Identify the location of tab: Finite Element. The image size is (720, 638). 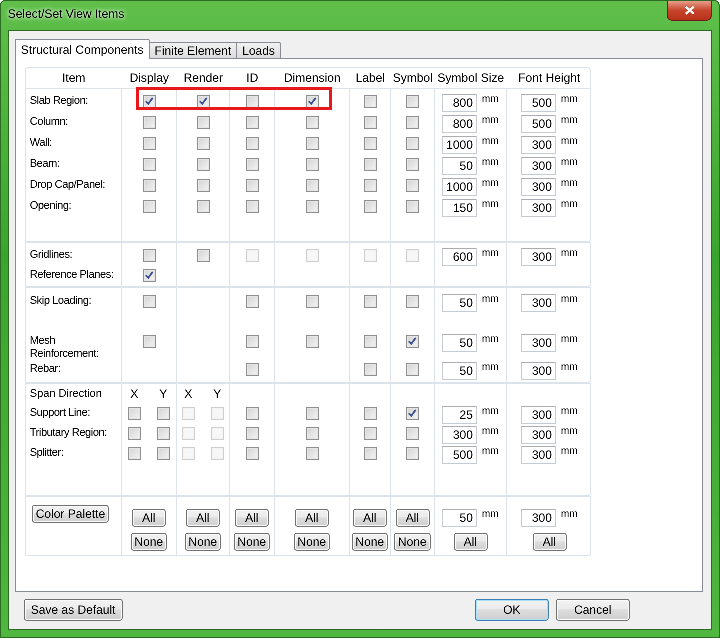
(193, 50).